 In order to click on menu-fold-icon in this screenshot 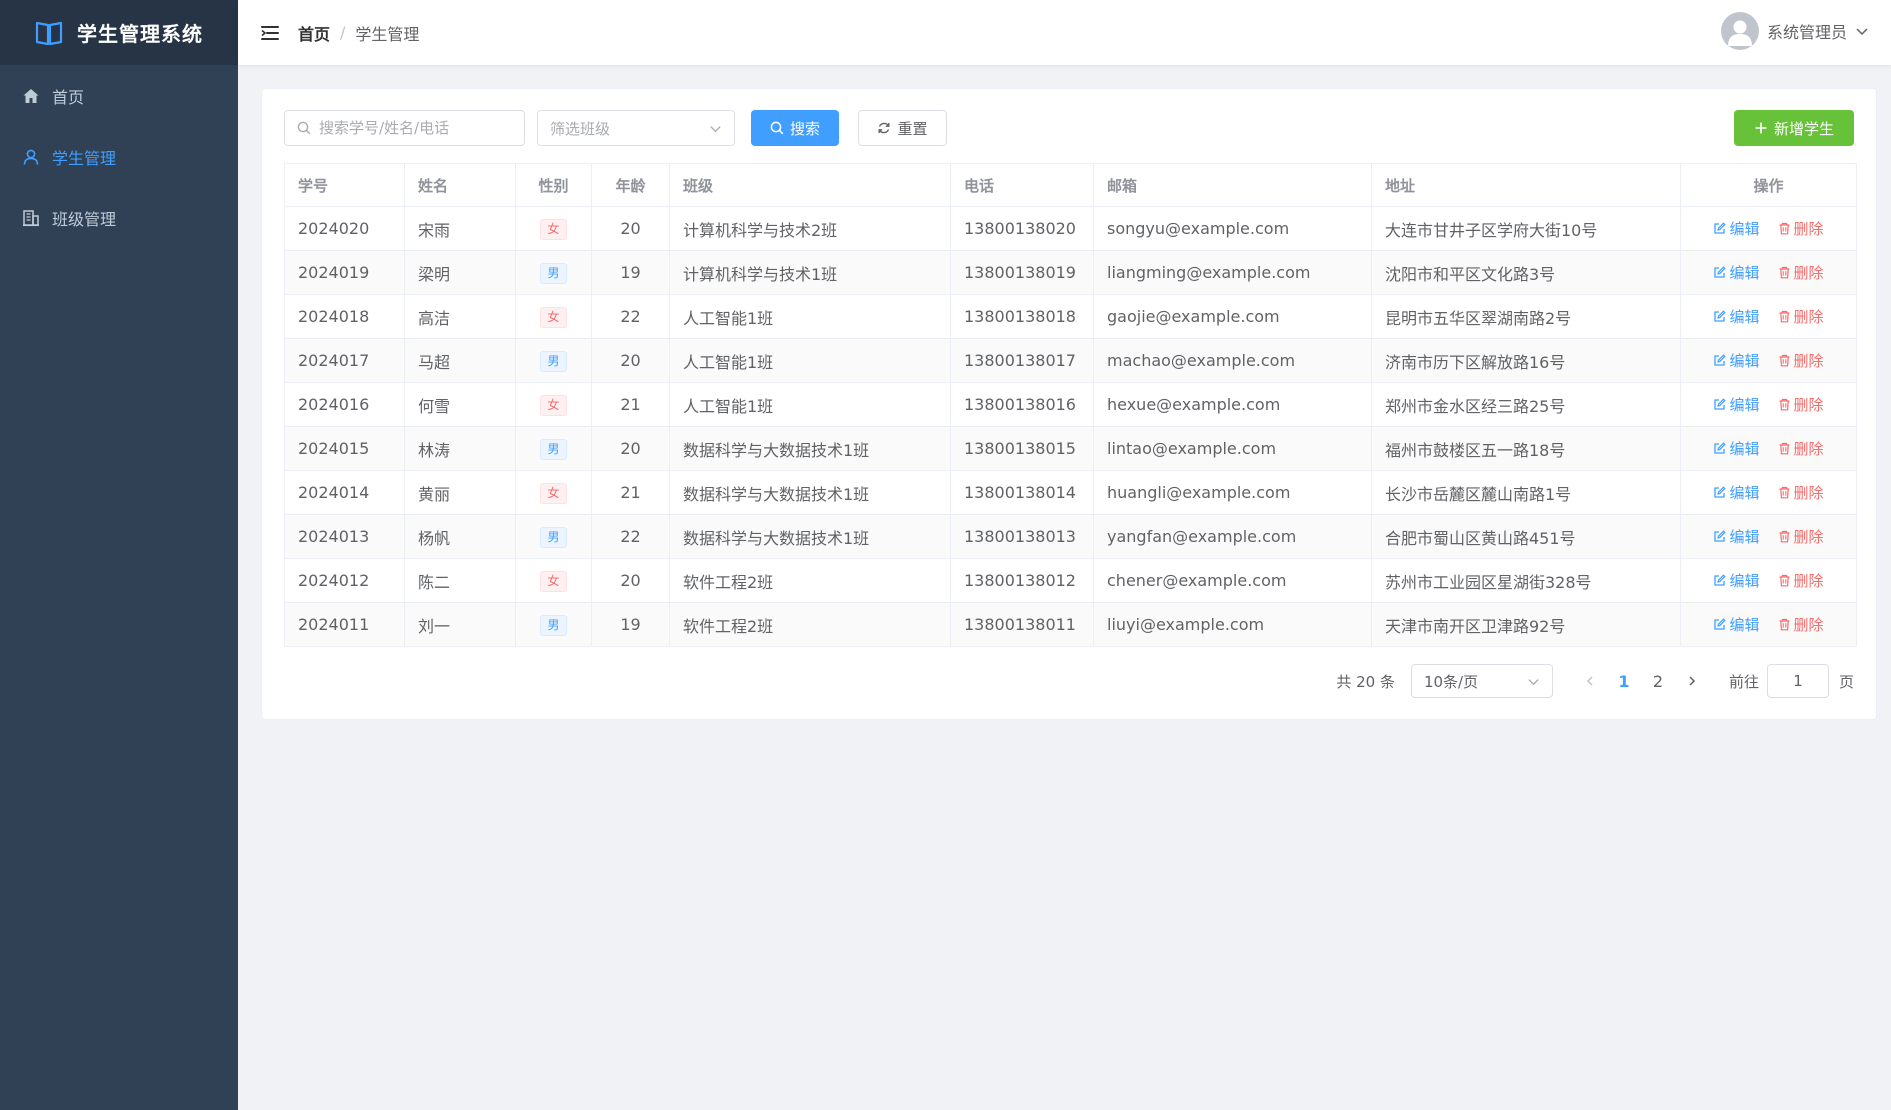, I will do `click(270, 33)`.